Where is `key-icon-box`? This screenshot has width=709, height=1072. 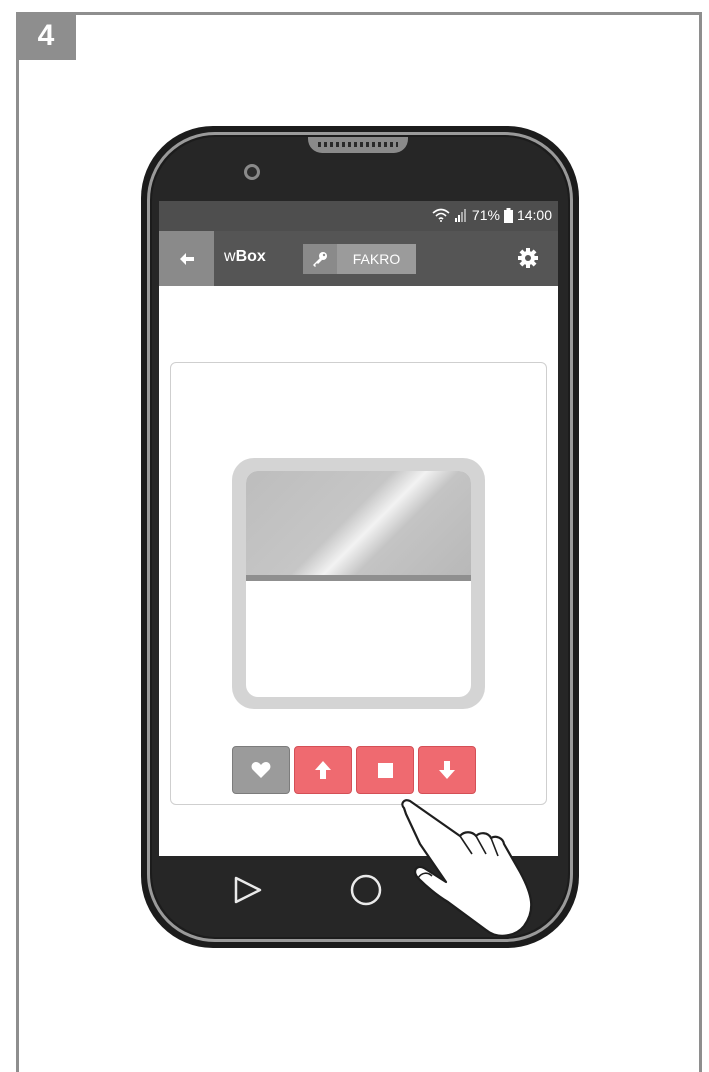 key-icon-box is located at coordinates (320, 259).